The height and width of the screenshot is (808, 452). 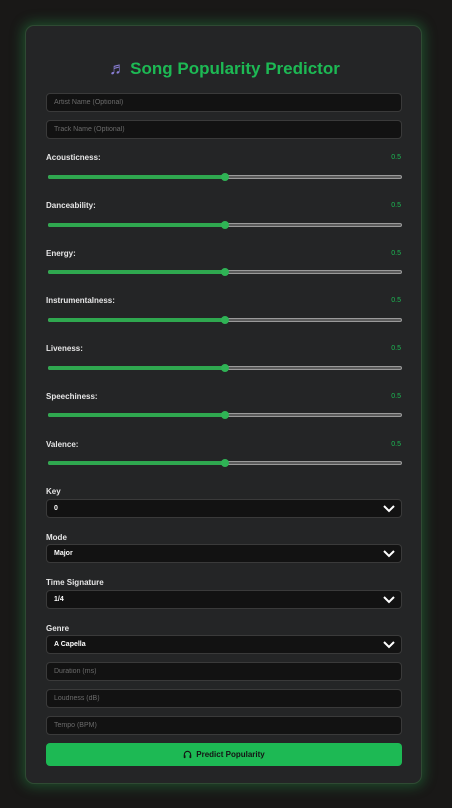 I want to click on instrumentalness-slider-thumb, so click(x=225, y=320).